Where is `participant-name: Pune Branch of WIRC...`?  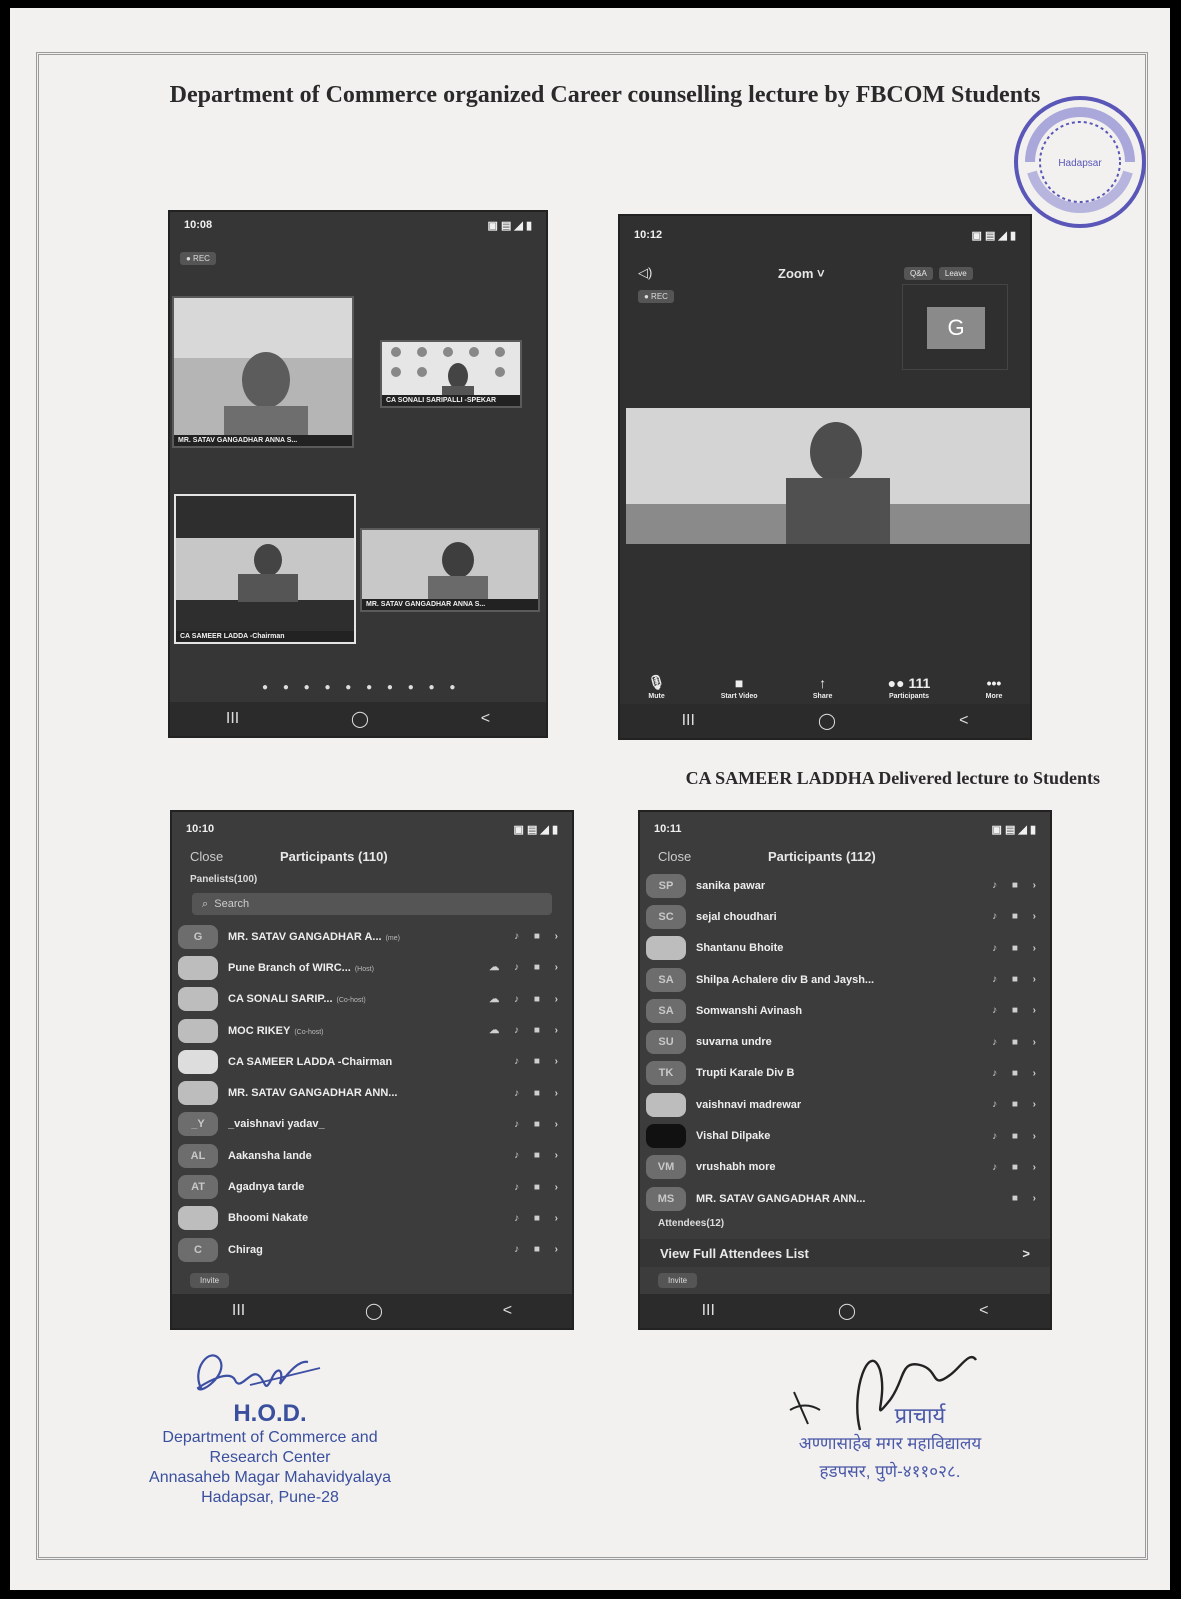 participant-name: Pune Branch of WIRC... is located at coordinates (289, 967).